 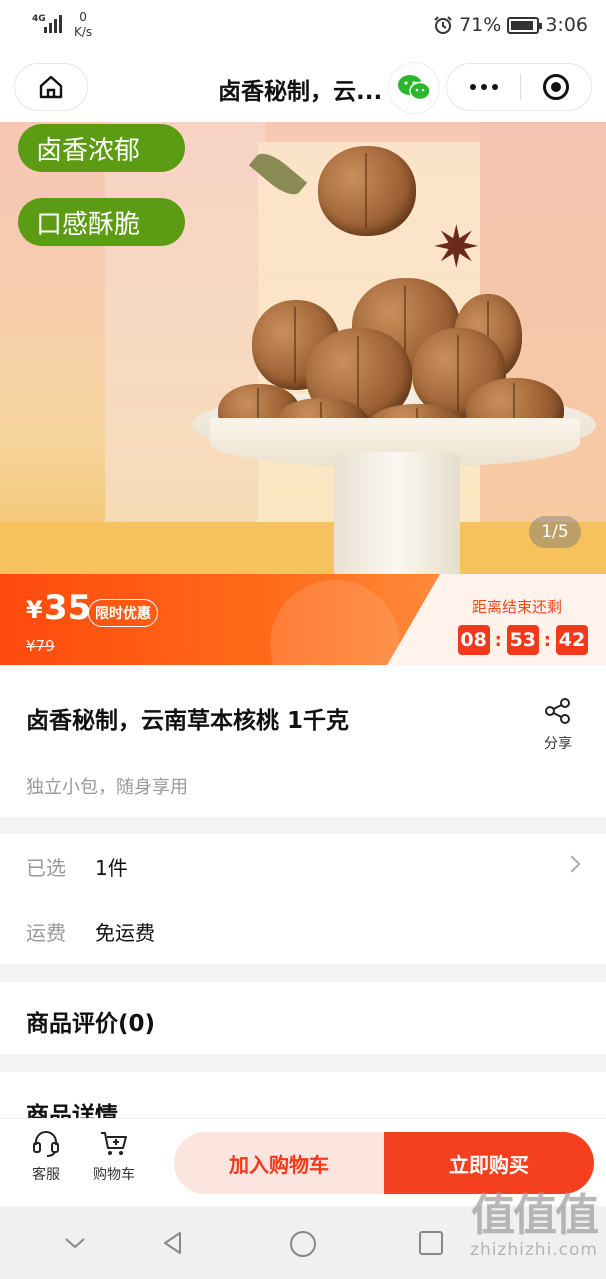 I want to click on net-speed: 0 K/s, so click(x=83, y=25).